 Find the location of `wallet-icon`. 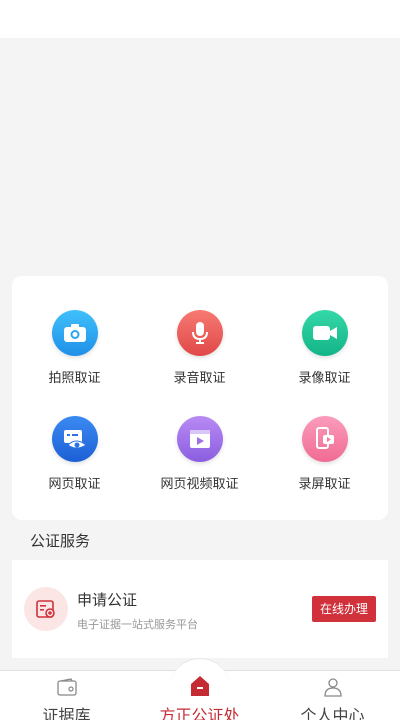

wallet-icon is located at coordinates (67, 687).